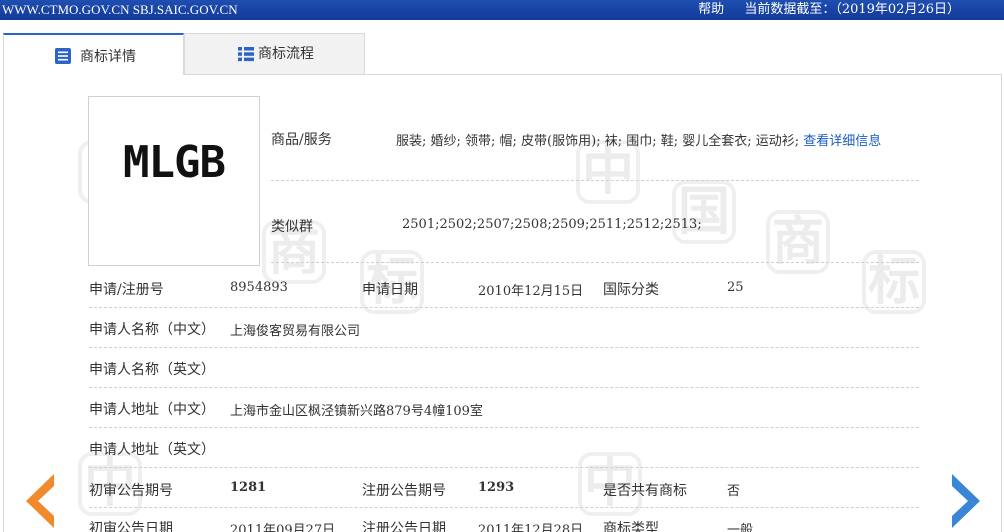 This screenshot has width=1004, height=532. What do you see at coordinates (174, 162) in the screenshot?
I see `trademark-logo-text: MLGB` at bounding box center [174, 162].